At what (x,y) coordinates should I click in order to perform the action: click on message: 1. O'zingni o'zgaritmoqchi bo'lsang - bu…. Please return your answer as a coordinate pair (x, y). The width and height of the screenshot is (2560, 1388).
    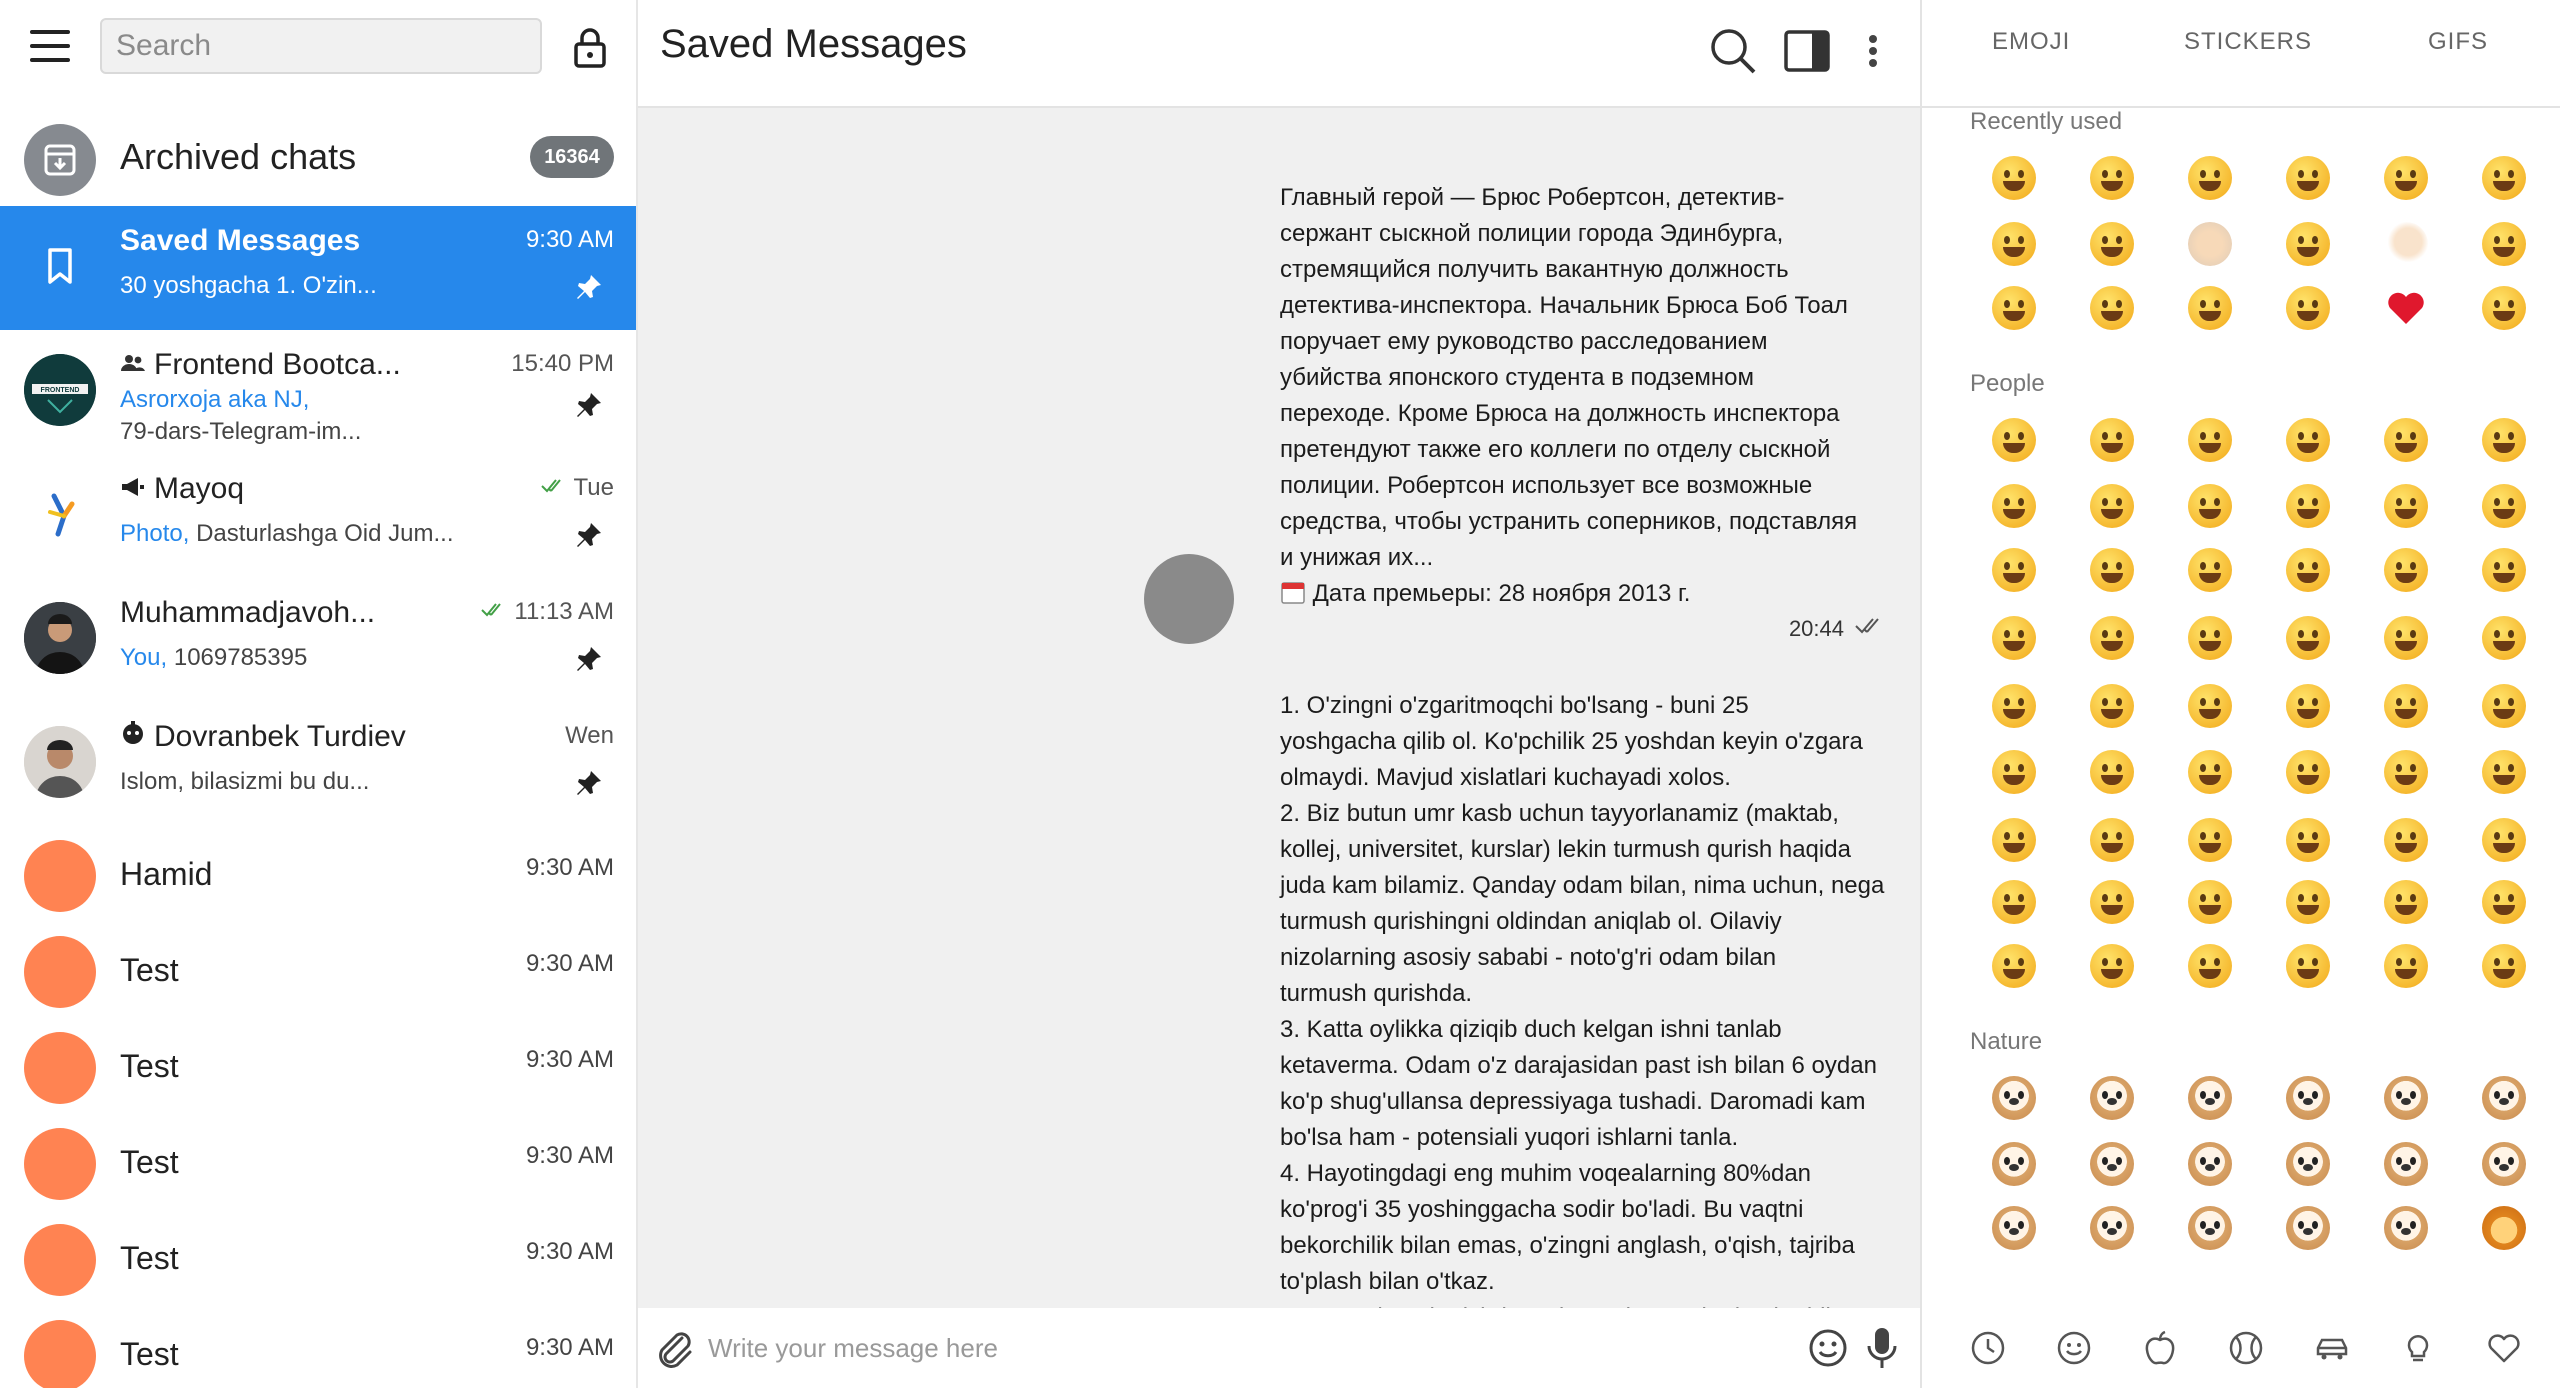
    Looking at the image, I should click on (1600, 998).